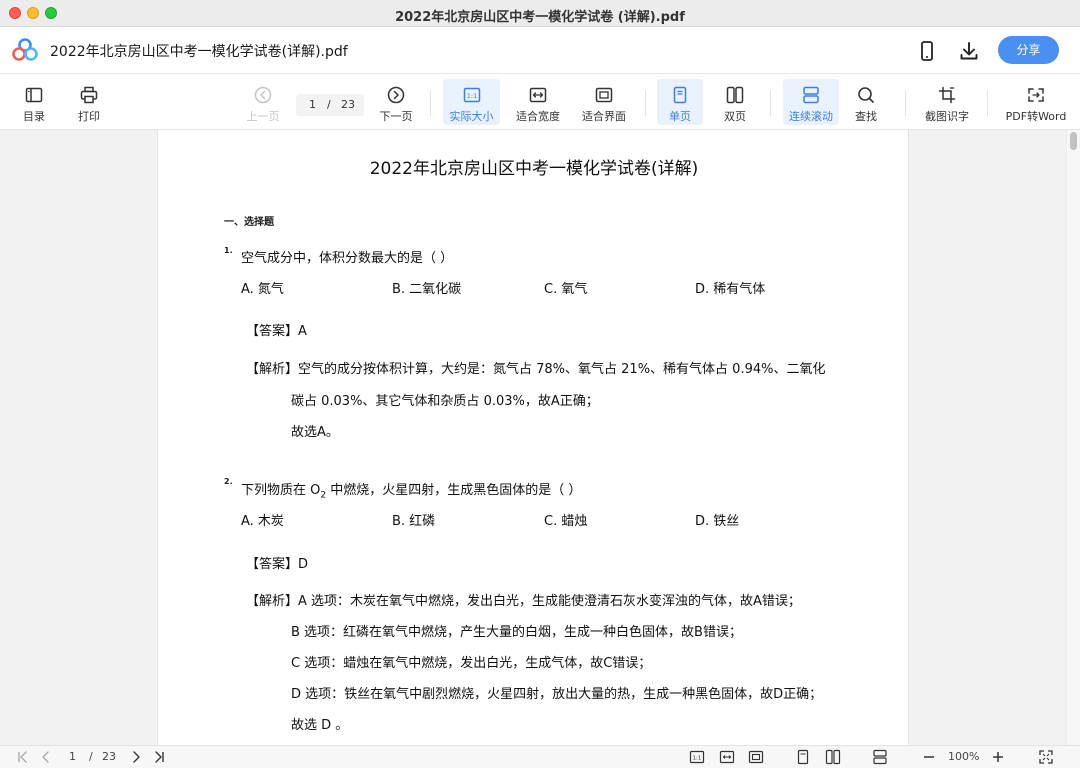 The width and height of the screenshot is (1080, 768). What do you see at coordinates (109, 756) in the screenshot?
I see `status-total-pages: 23` at bounding box center [109, 756].